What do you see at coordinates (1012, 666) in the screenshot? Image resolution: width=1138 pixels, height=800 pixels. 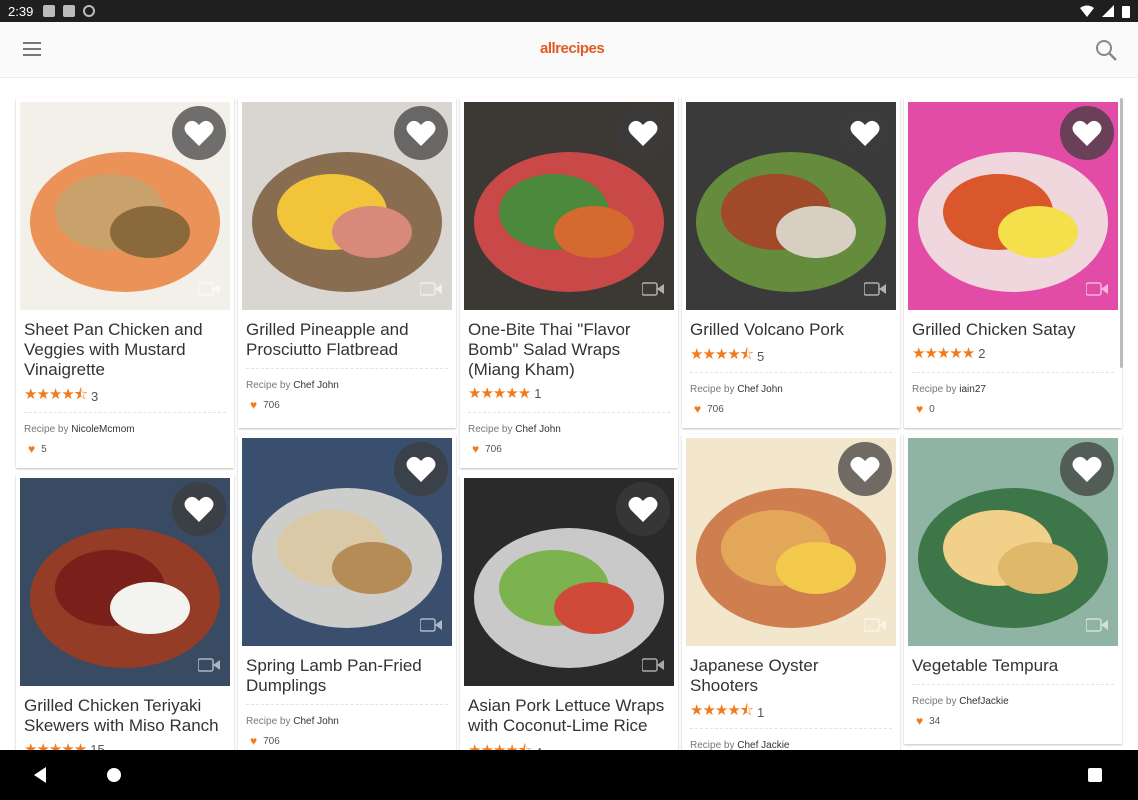 I see `recipe-title: Vegetable Tempura` at bounding box center [1012, 666].